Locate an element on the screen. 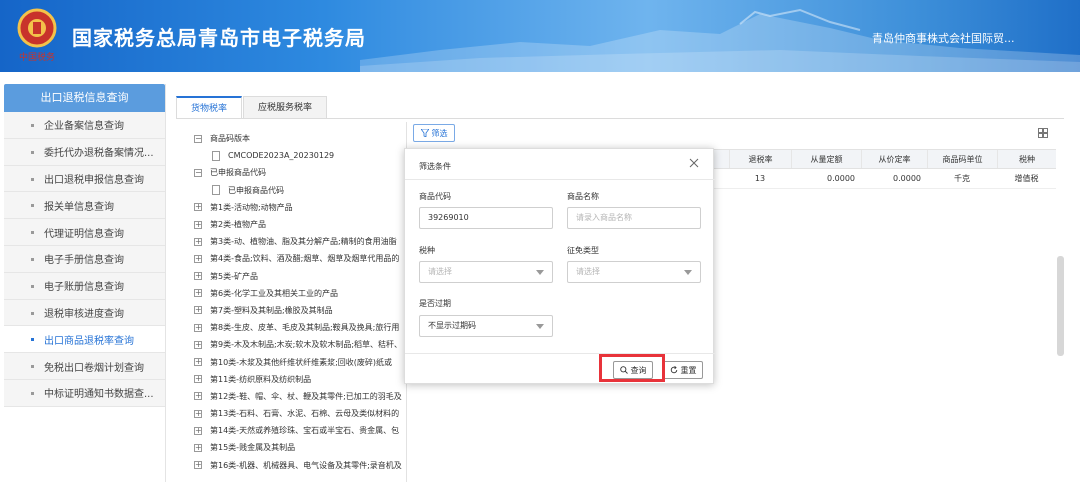 The height and width of the screenshot is (482, 1080). tree-node: + 第2类-植物产品 is located at coordinates (299, 224).